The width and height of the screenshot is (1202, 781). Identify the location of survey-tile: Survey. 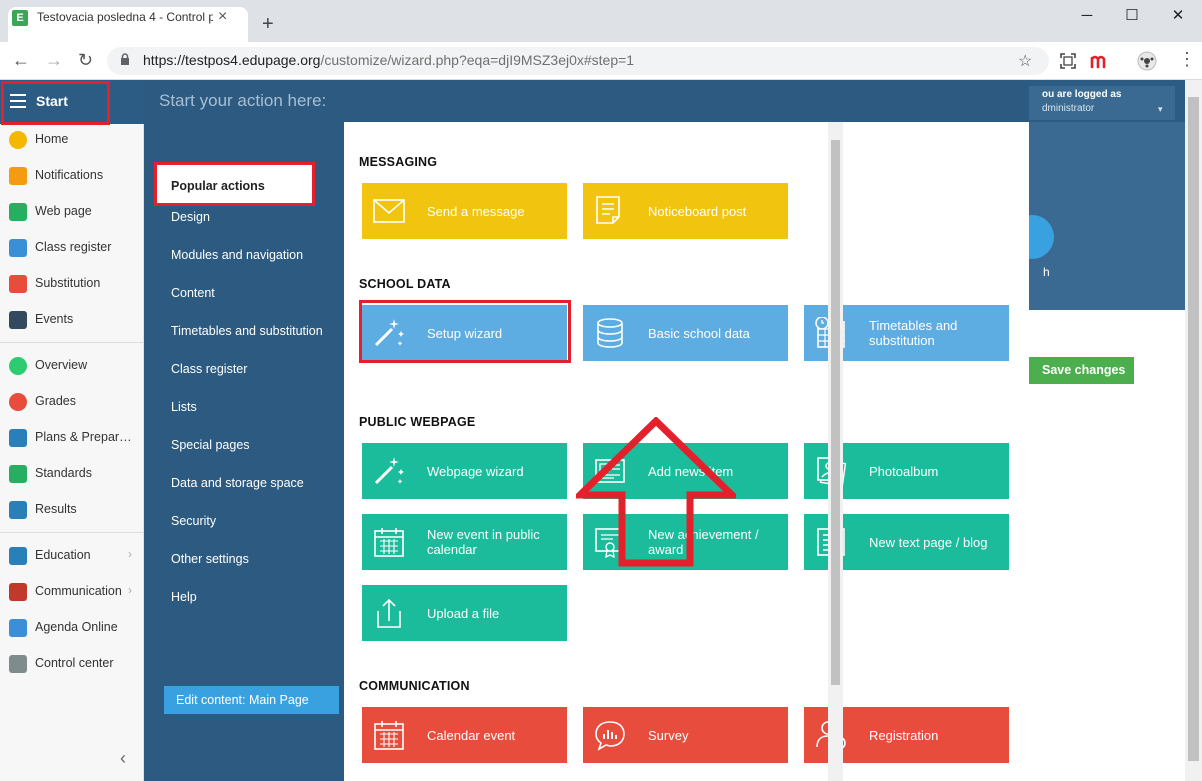
(685, 735).